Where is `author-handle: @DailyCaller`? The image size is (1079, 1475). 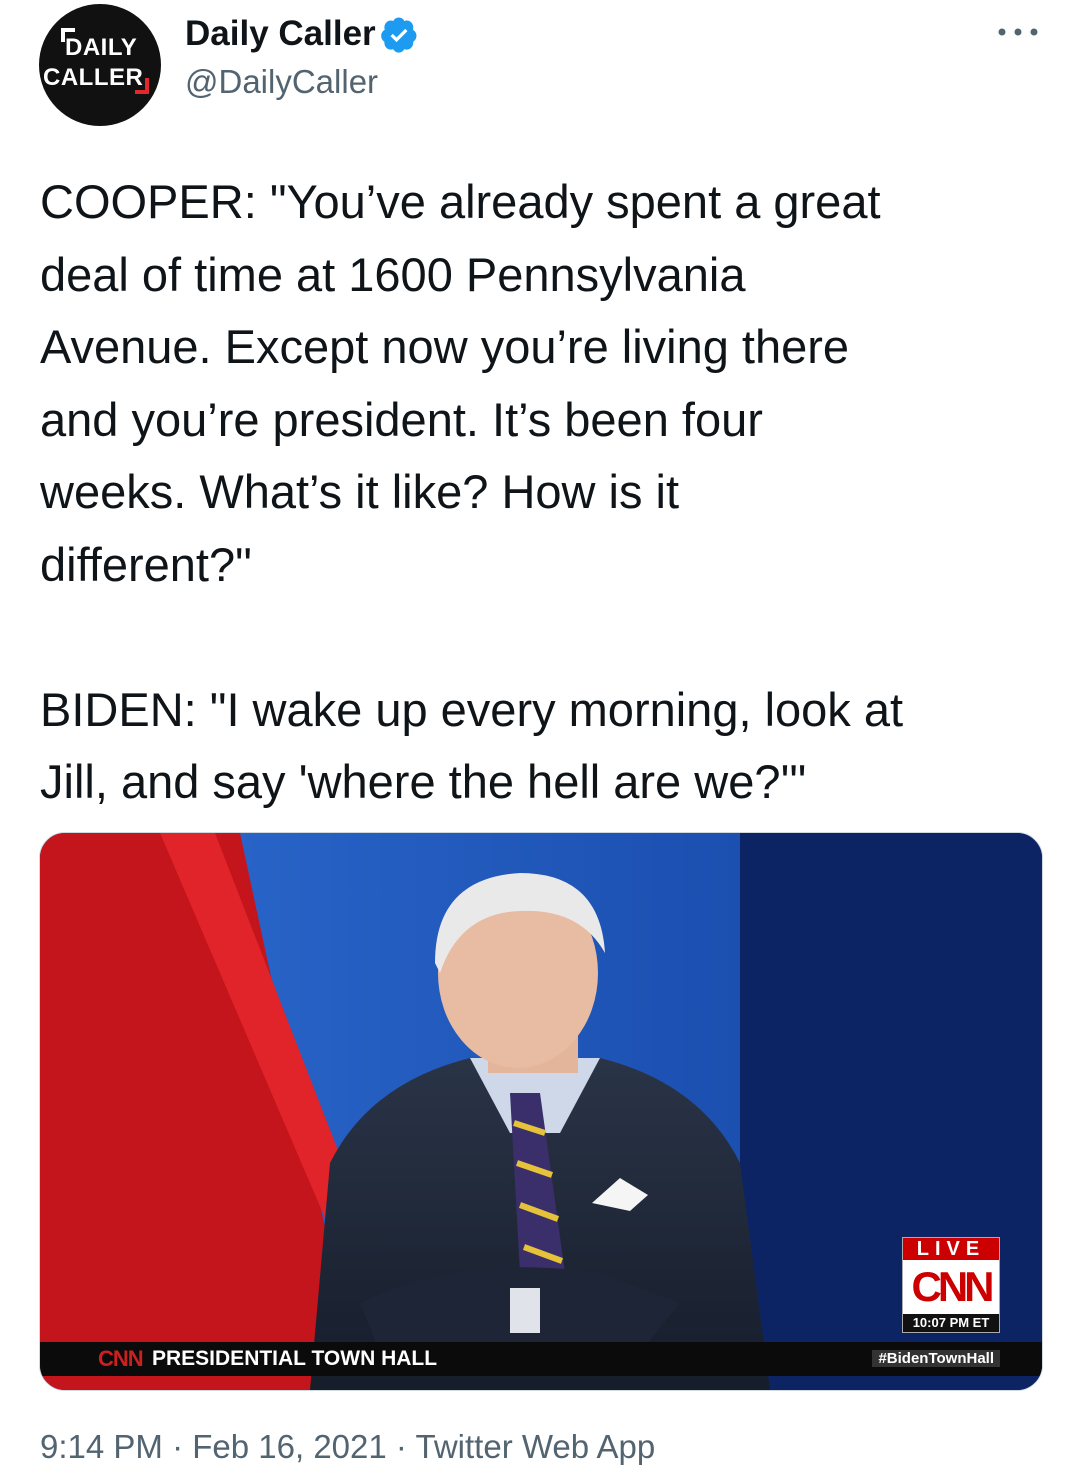 author-handle: @DailyCaller is located at coordinates (281, 82).